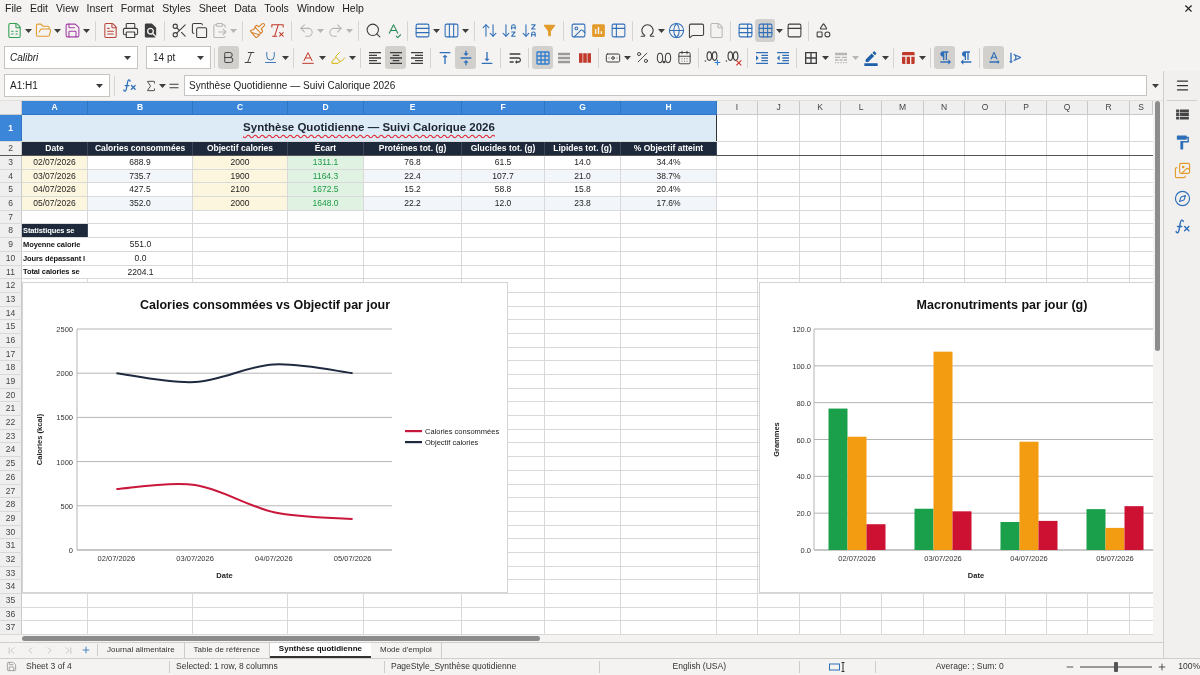  What do you see at coordinates (1162, 666) in the screenshot?
I see `zoom-in-icon` at bounding box center [1162, 666].